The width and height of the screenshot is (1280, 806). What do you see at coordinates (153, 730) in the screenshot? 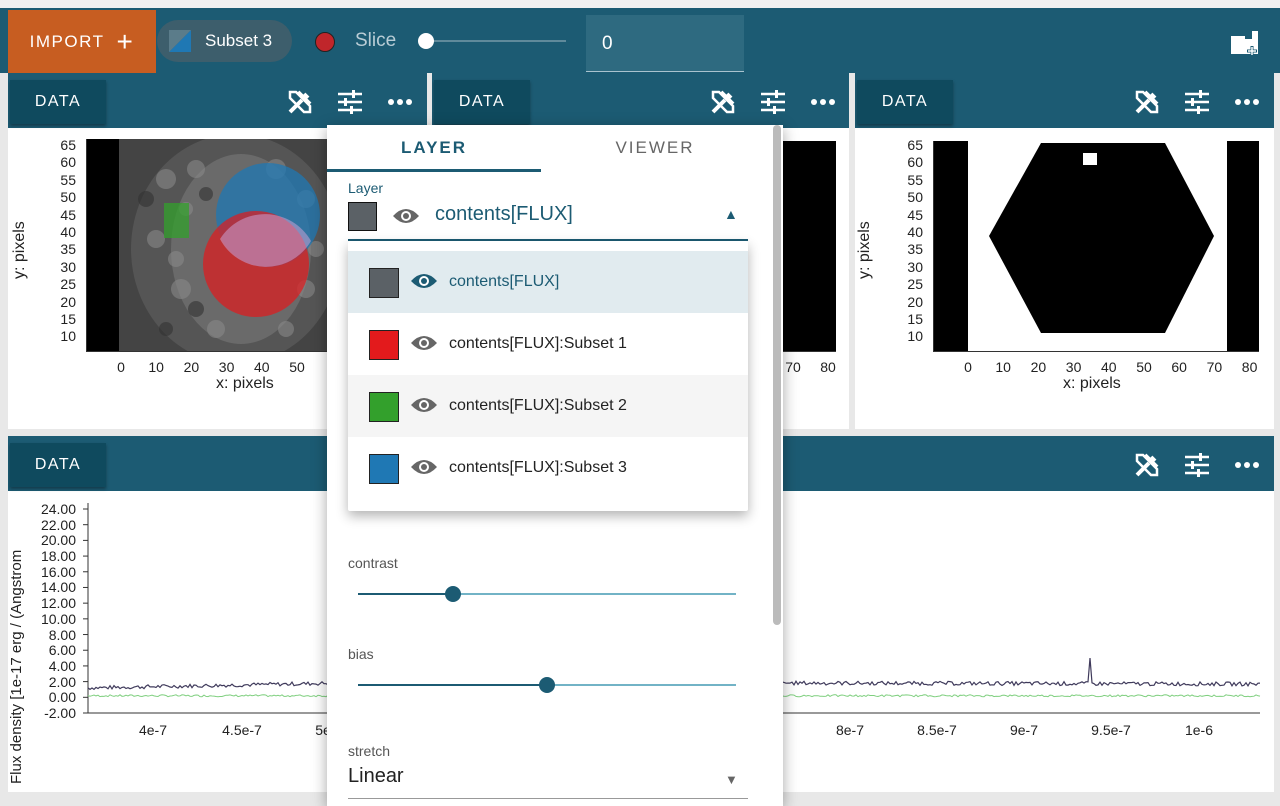
I see `tick-label: 4e-7` at bounding box center [153, 730].